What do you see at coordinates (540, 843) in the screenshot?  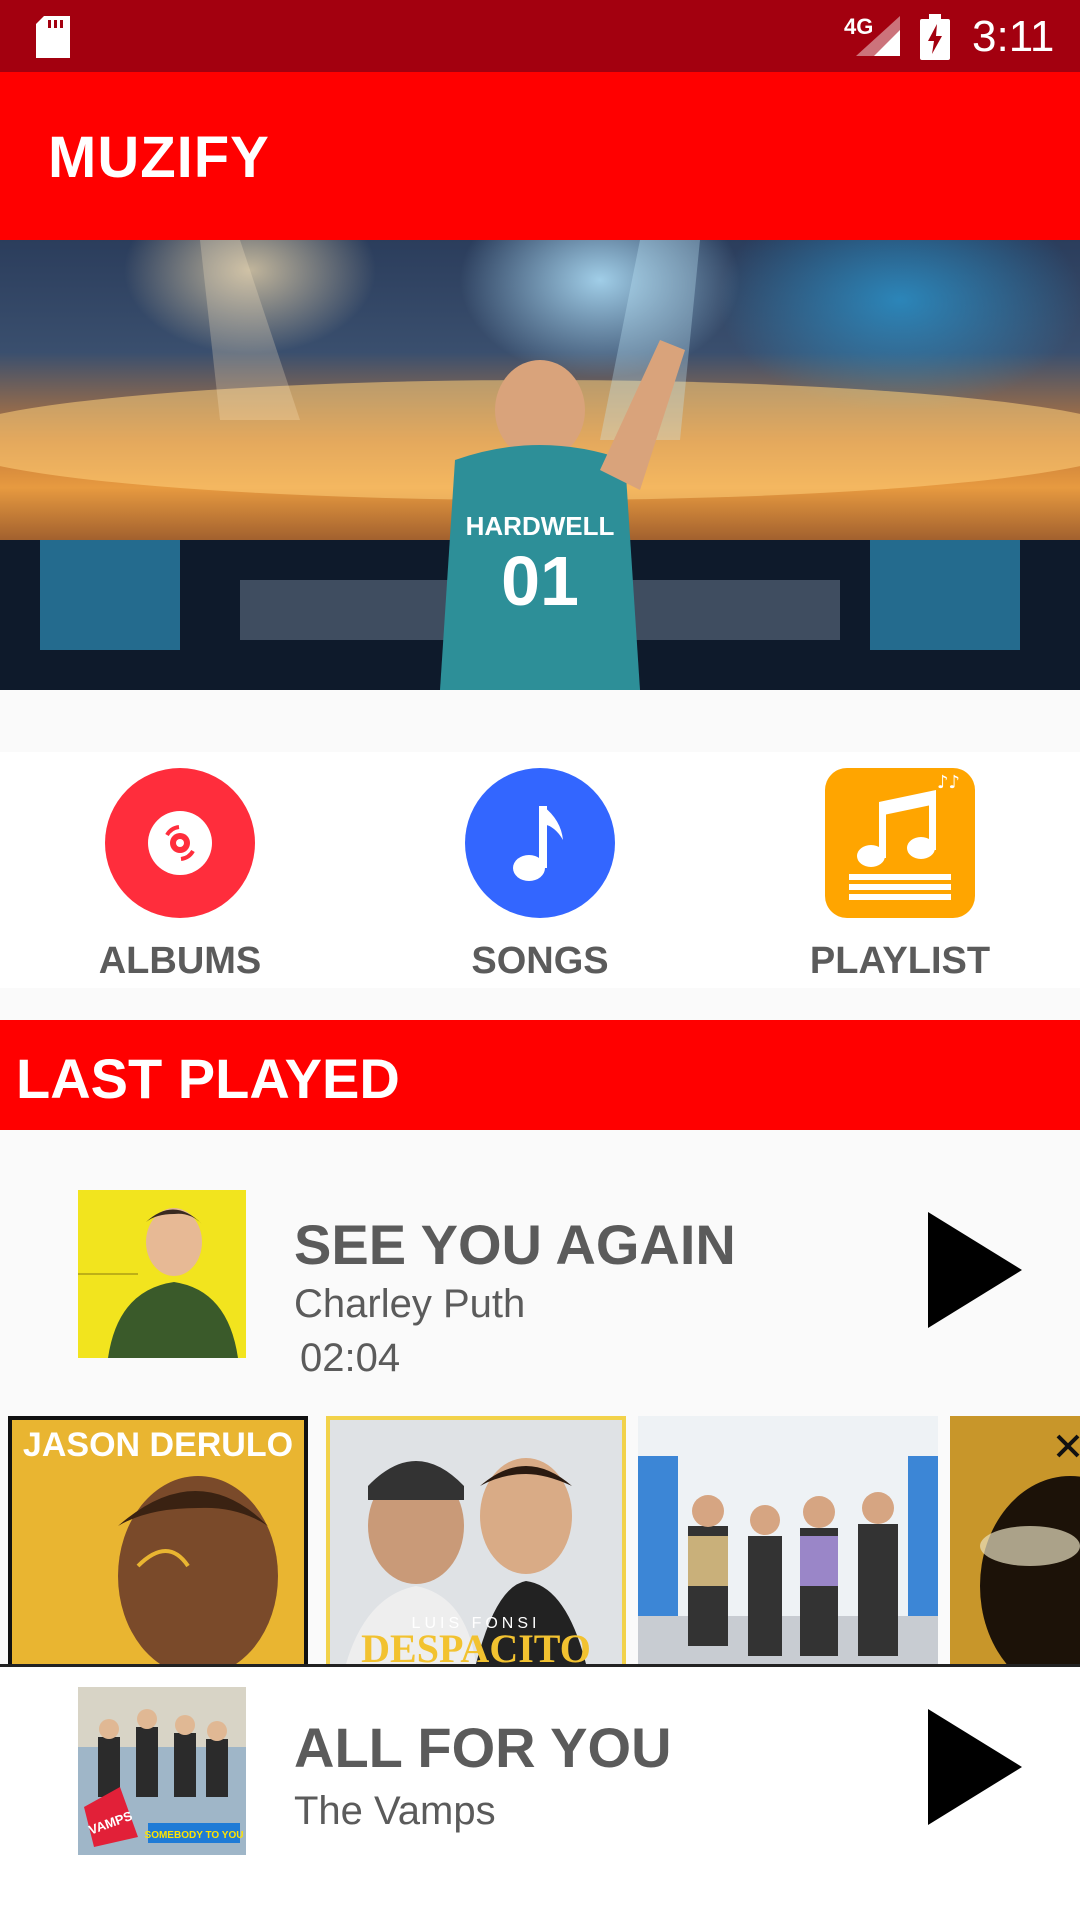 I see `music-note-icon` at bounding box center [540, 843].